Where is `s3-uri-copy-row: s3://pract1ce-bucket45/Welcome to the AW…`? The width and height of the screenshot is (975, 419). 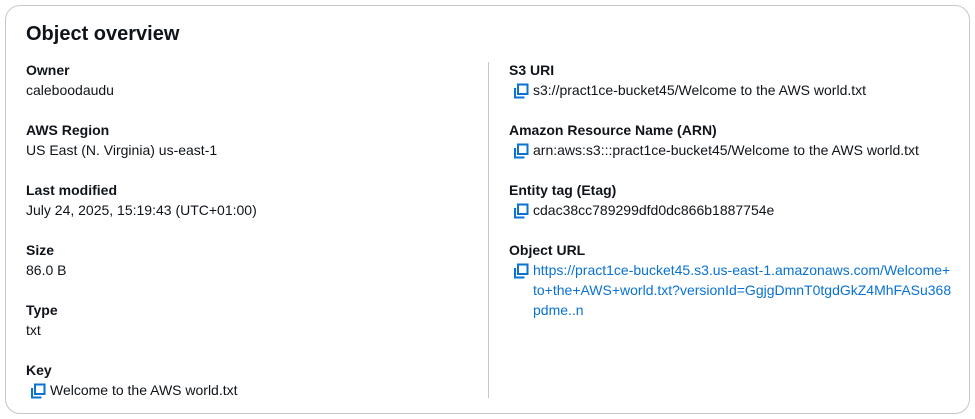
s3-uri-copy-row: s3://pract1ce-bucket45/Welcome to the AW… is located at coordinates (729, 90).